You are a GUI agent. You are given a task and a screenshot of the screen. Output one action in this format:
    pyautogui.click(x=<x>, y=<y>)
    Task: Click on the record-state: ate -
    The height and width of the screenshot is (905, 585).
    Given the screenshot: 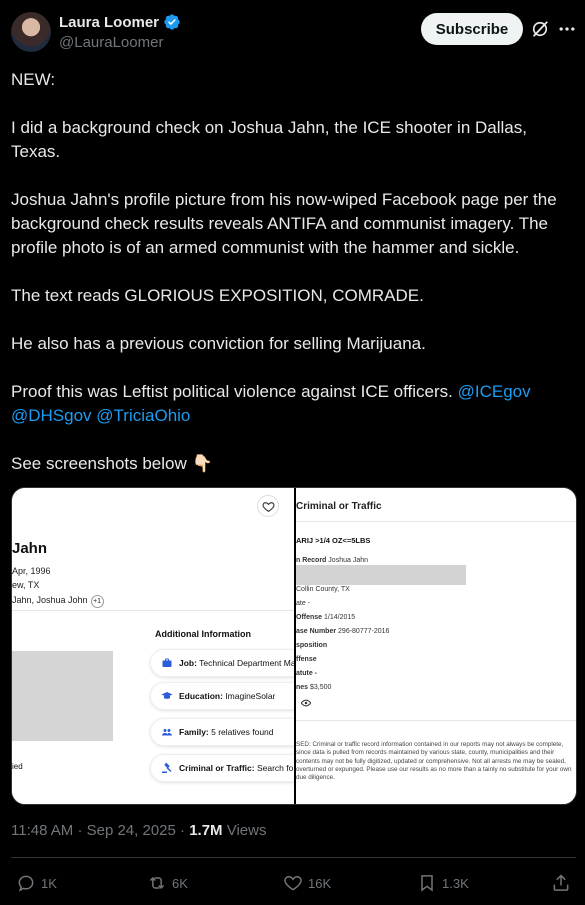 What is the action you would take?
    pyautogui.click(x=303, y=603)
    